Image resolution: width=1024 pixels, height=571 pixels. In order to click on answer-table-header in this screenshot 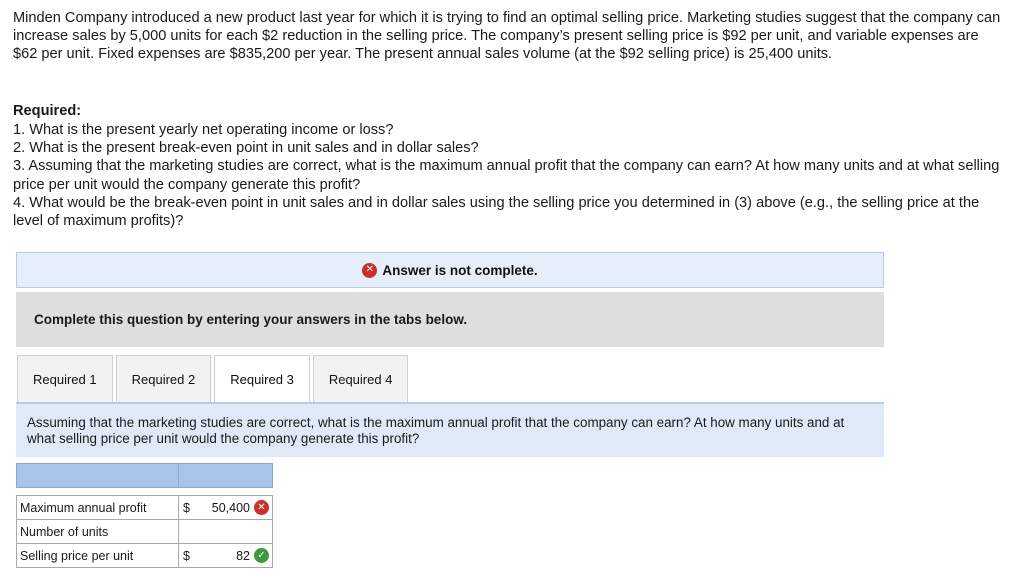, I will do `click(144, 475)`.